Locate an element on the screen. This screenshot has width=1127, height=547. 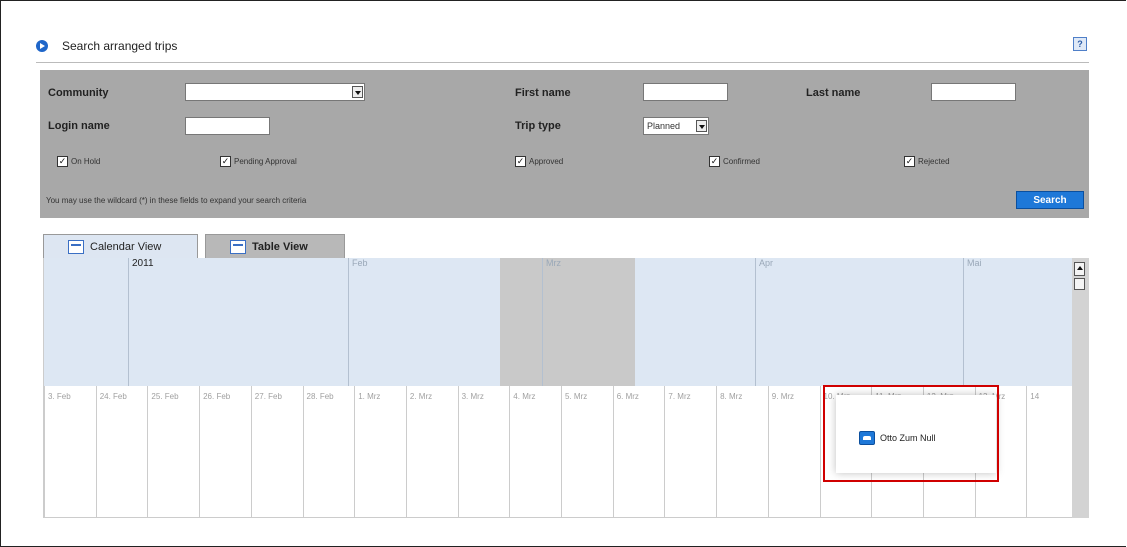
day-column: 9. Mrz is located at coordinates (793, 451).